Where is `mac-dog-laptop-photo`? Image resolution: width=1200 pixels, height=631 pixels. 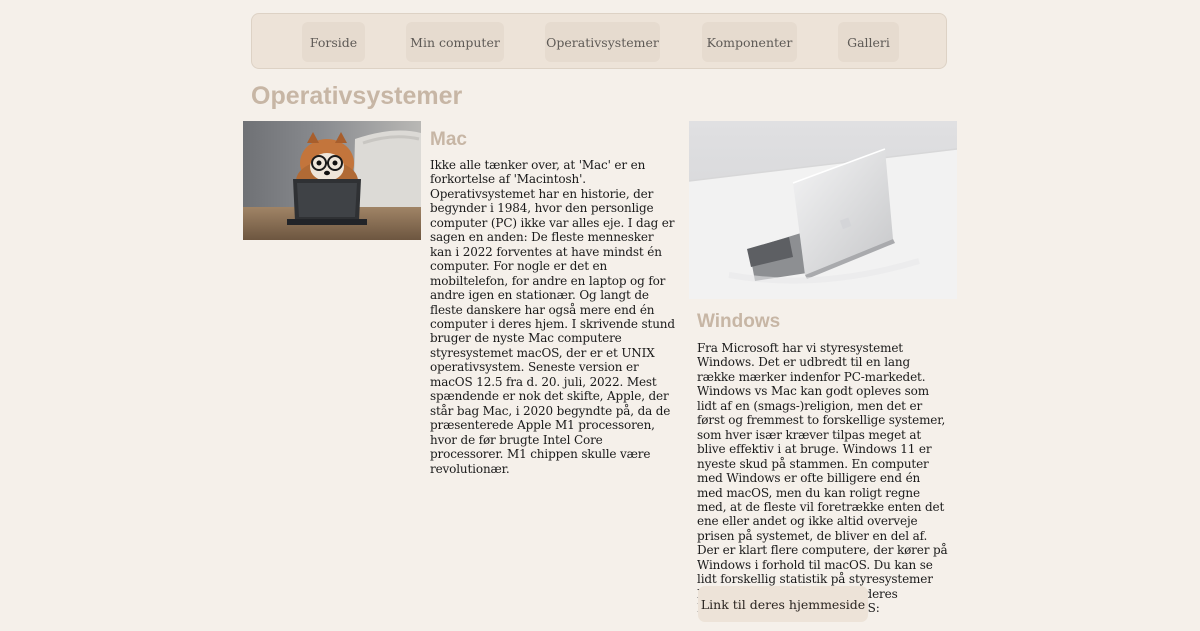
mac-dog-laptop-photo is located at coordinates (332, 180).